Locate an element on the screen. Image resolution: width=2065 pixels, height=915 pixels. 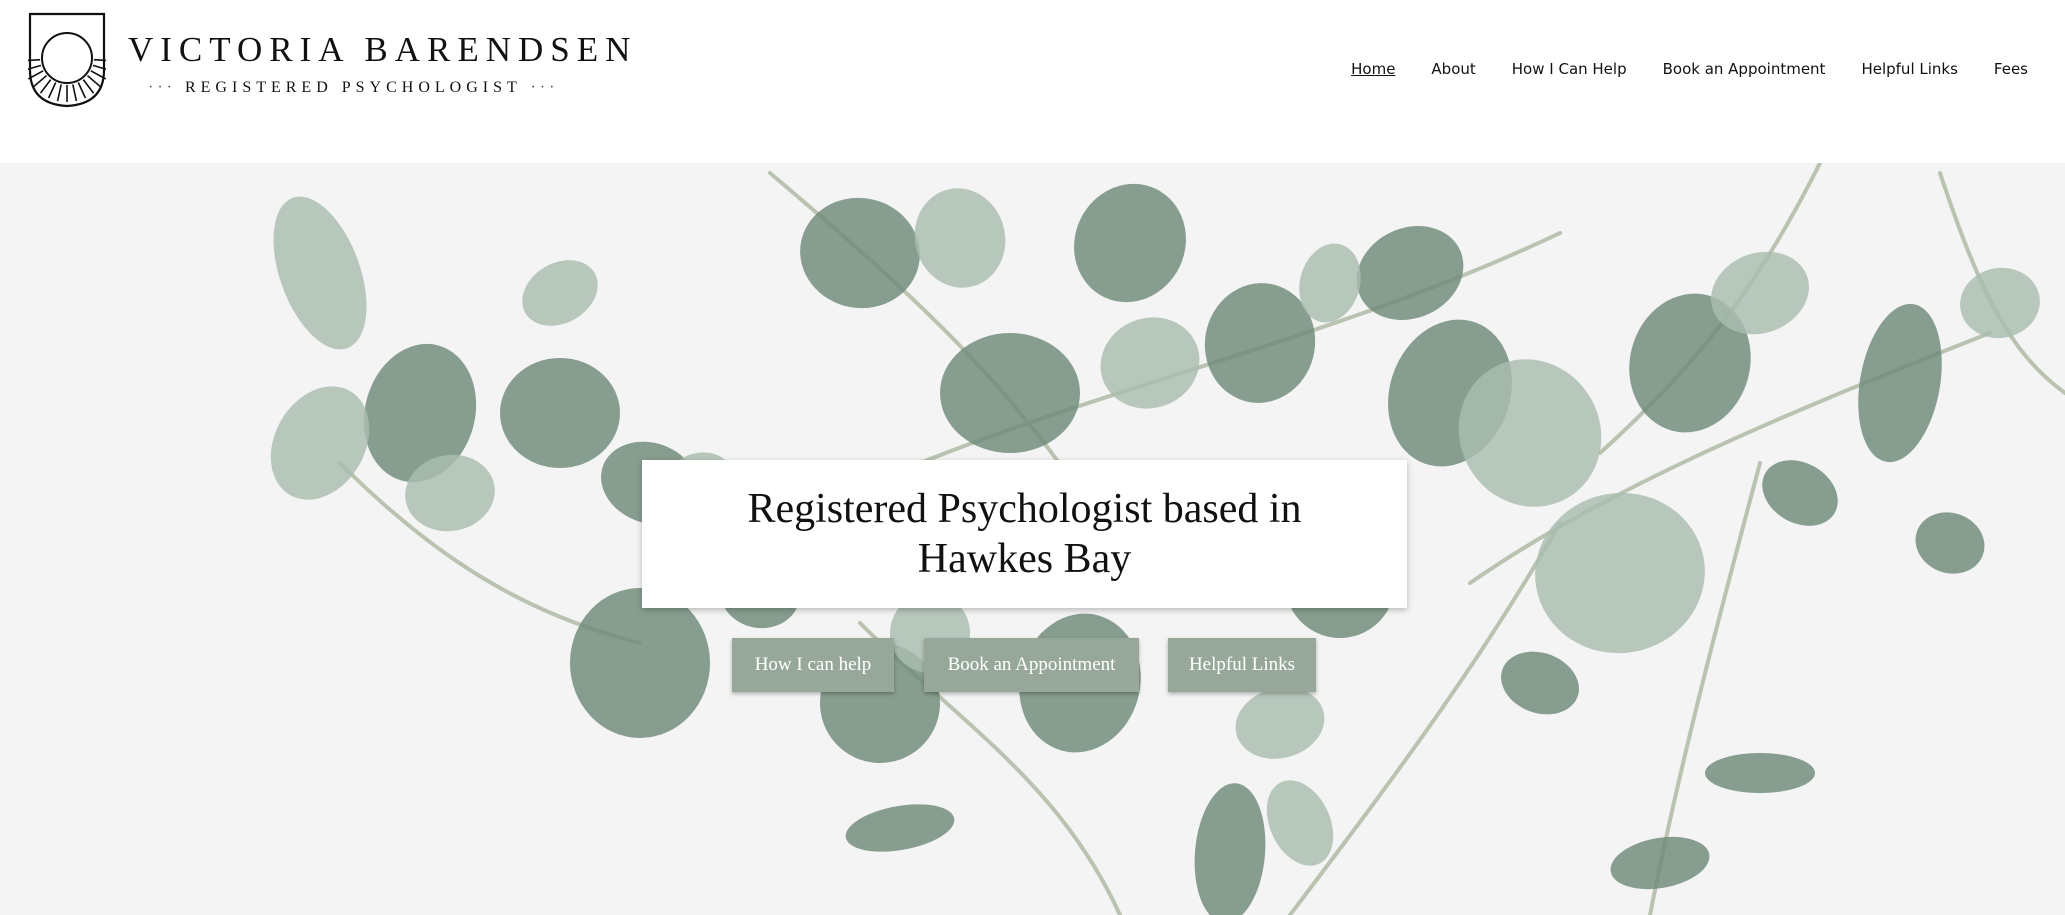
helpful-links-button: Helpful Links is located at coordinates (1242, 665).